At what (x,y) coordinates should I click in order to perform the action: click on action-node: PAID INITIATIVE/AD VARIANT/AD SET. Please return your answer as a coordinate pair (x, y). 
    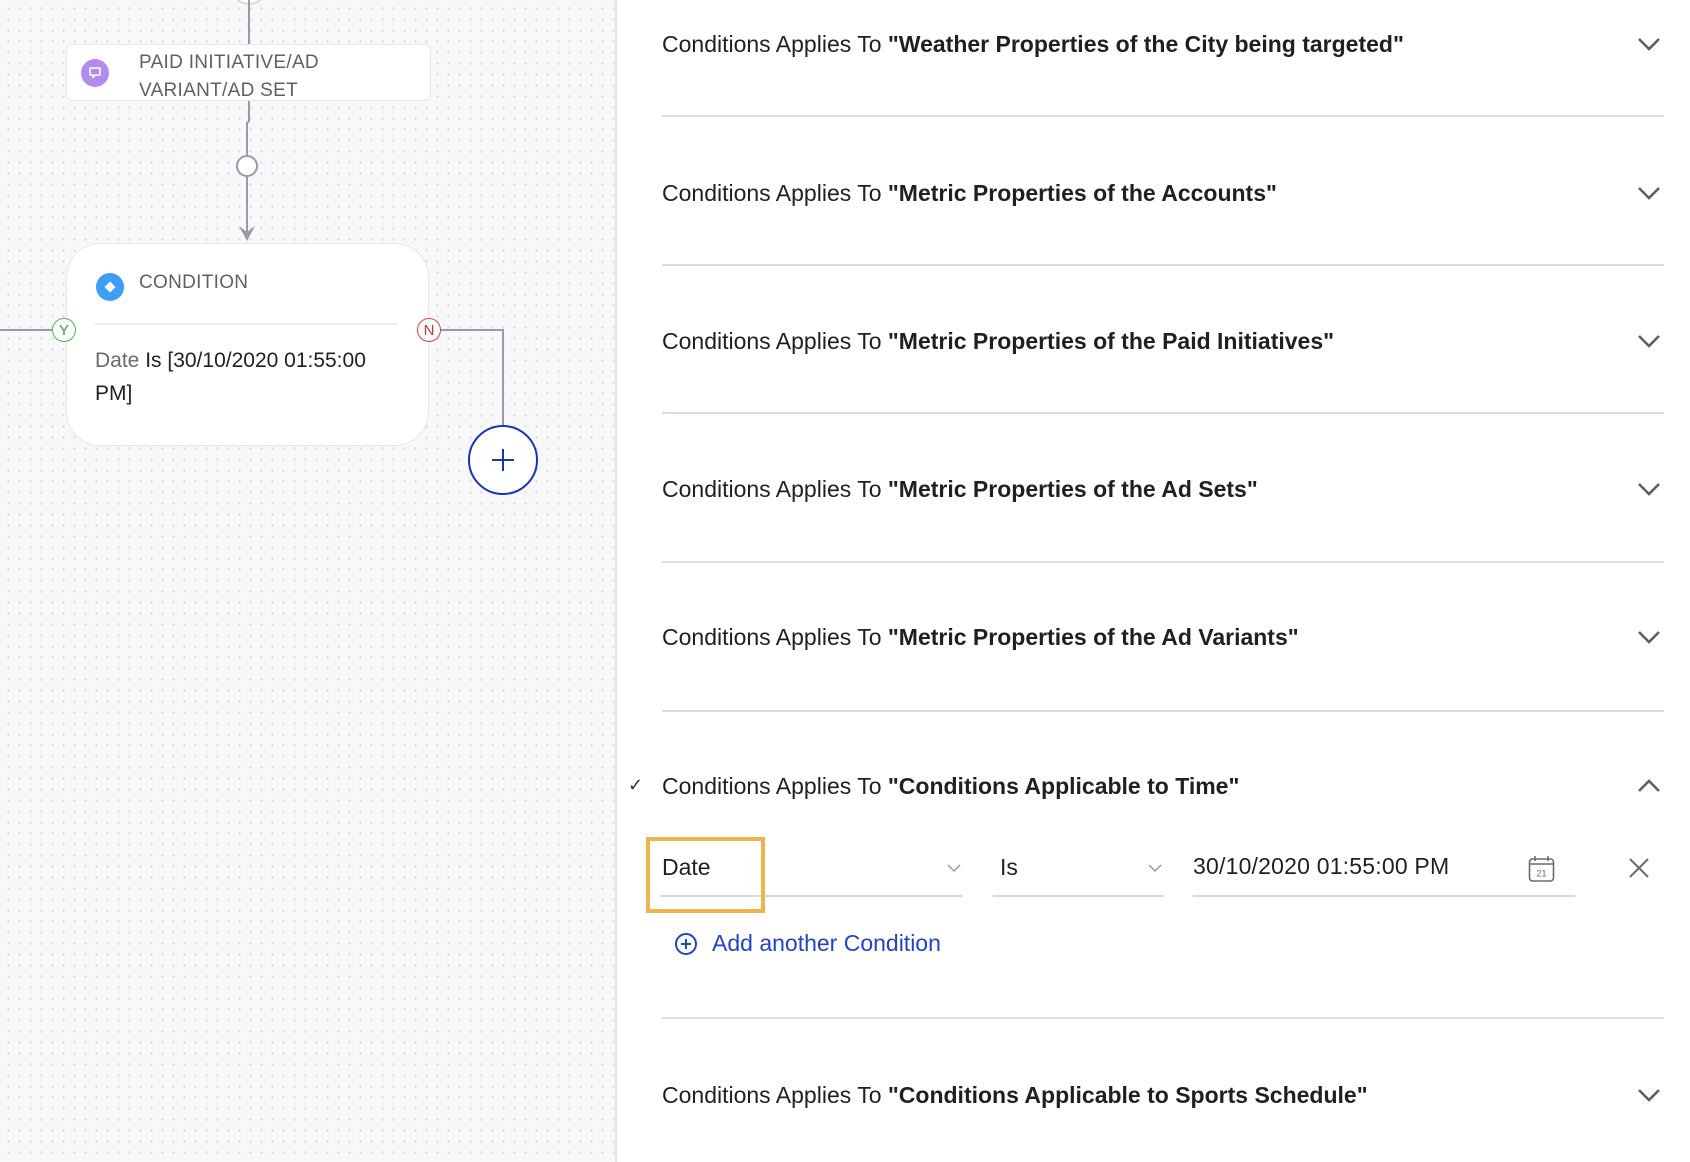
    Looking at the image, I should click on (248, 72).